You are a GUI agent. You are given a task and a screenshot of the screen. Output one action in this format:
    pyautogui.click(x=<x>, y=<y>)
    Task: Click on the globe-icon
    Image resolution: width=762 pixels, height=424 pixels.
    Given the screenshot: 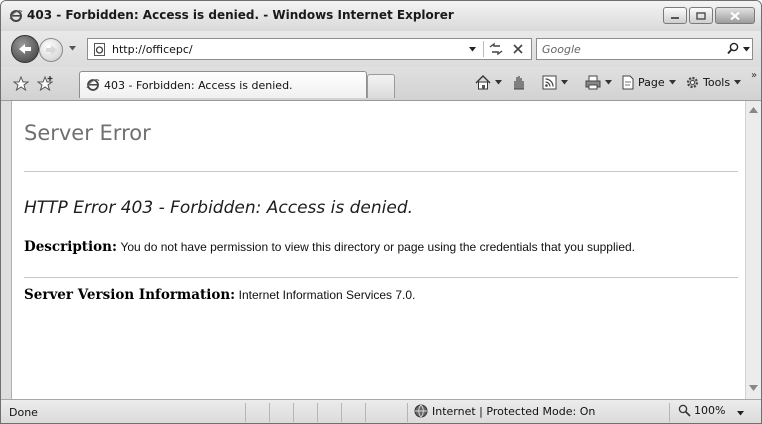 What is the action you would take?
    pyautogui.click(x=421, y=411)
    